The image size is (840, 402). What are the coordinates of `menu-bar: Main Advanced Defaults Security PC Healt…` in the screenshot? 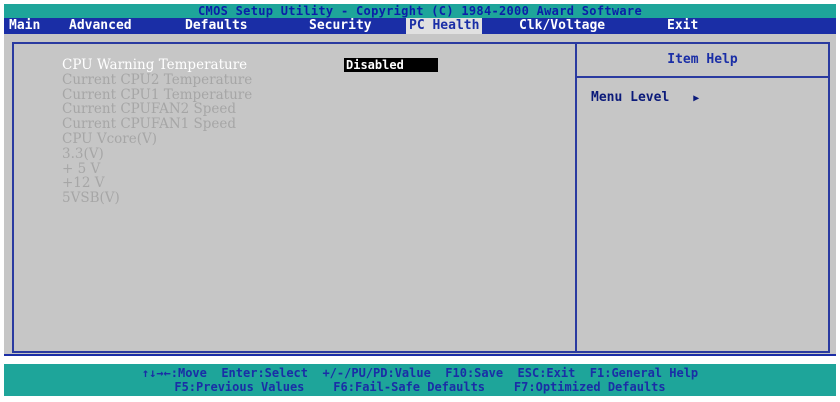 It's located at (420, 26).